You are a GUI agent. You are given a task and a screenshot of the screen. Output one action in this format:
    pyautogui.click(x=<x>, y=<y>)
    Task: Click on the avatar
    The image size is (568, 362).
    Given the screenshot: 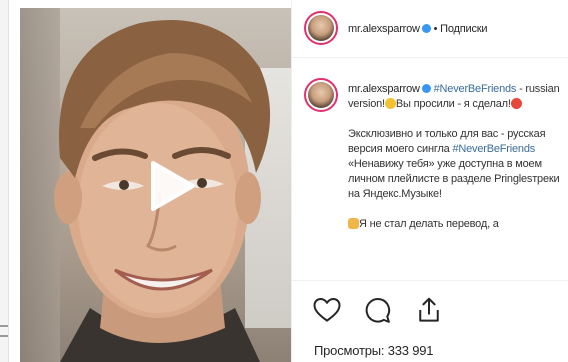 What is the action you would take?
    pyautogui.click(x=321, y=28)
    